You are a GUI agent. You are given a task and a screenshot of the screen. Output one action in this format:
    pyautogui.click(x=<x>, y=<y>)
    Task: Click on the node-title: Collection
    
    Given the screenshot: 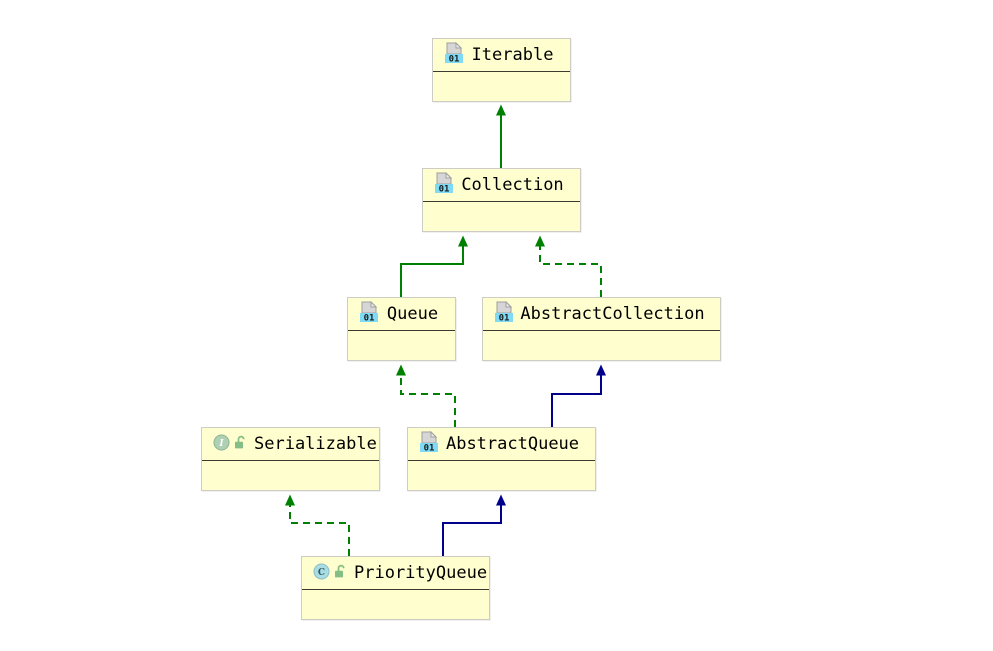 What is the action you would take?
    pyautogui.click(x=512, y=185)
    